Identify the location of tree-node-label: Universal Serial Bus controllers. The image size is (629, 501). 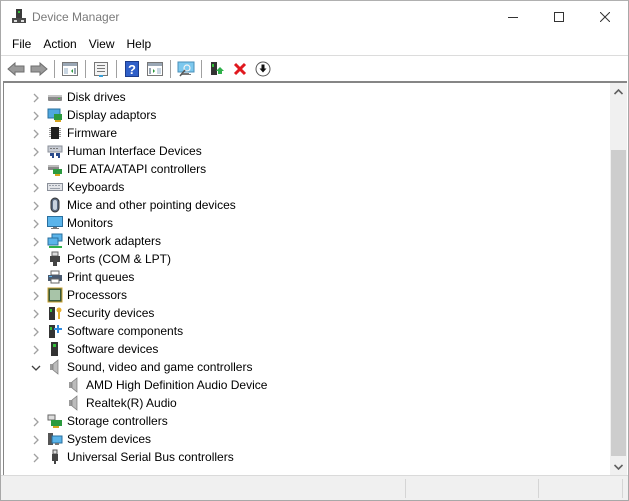
(150, 457).